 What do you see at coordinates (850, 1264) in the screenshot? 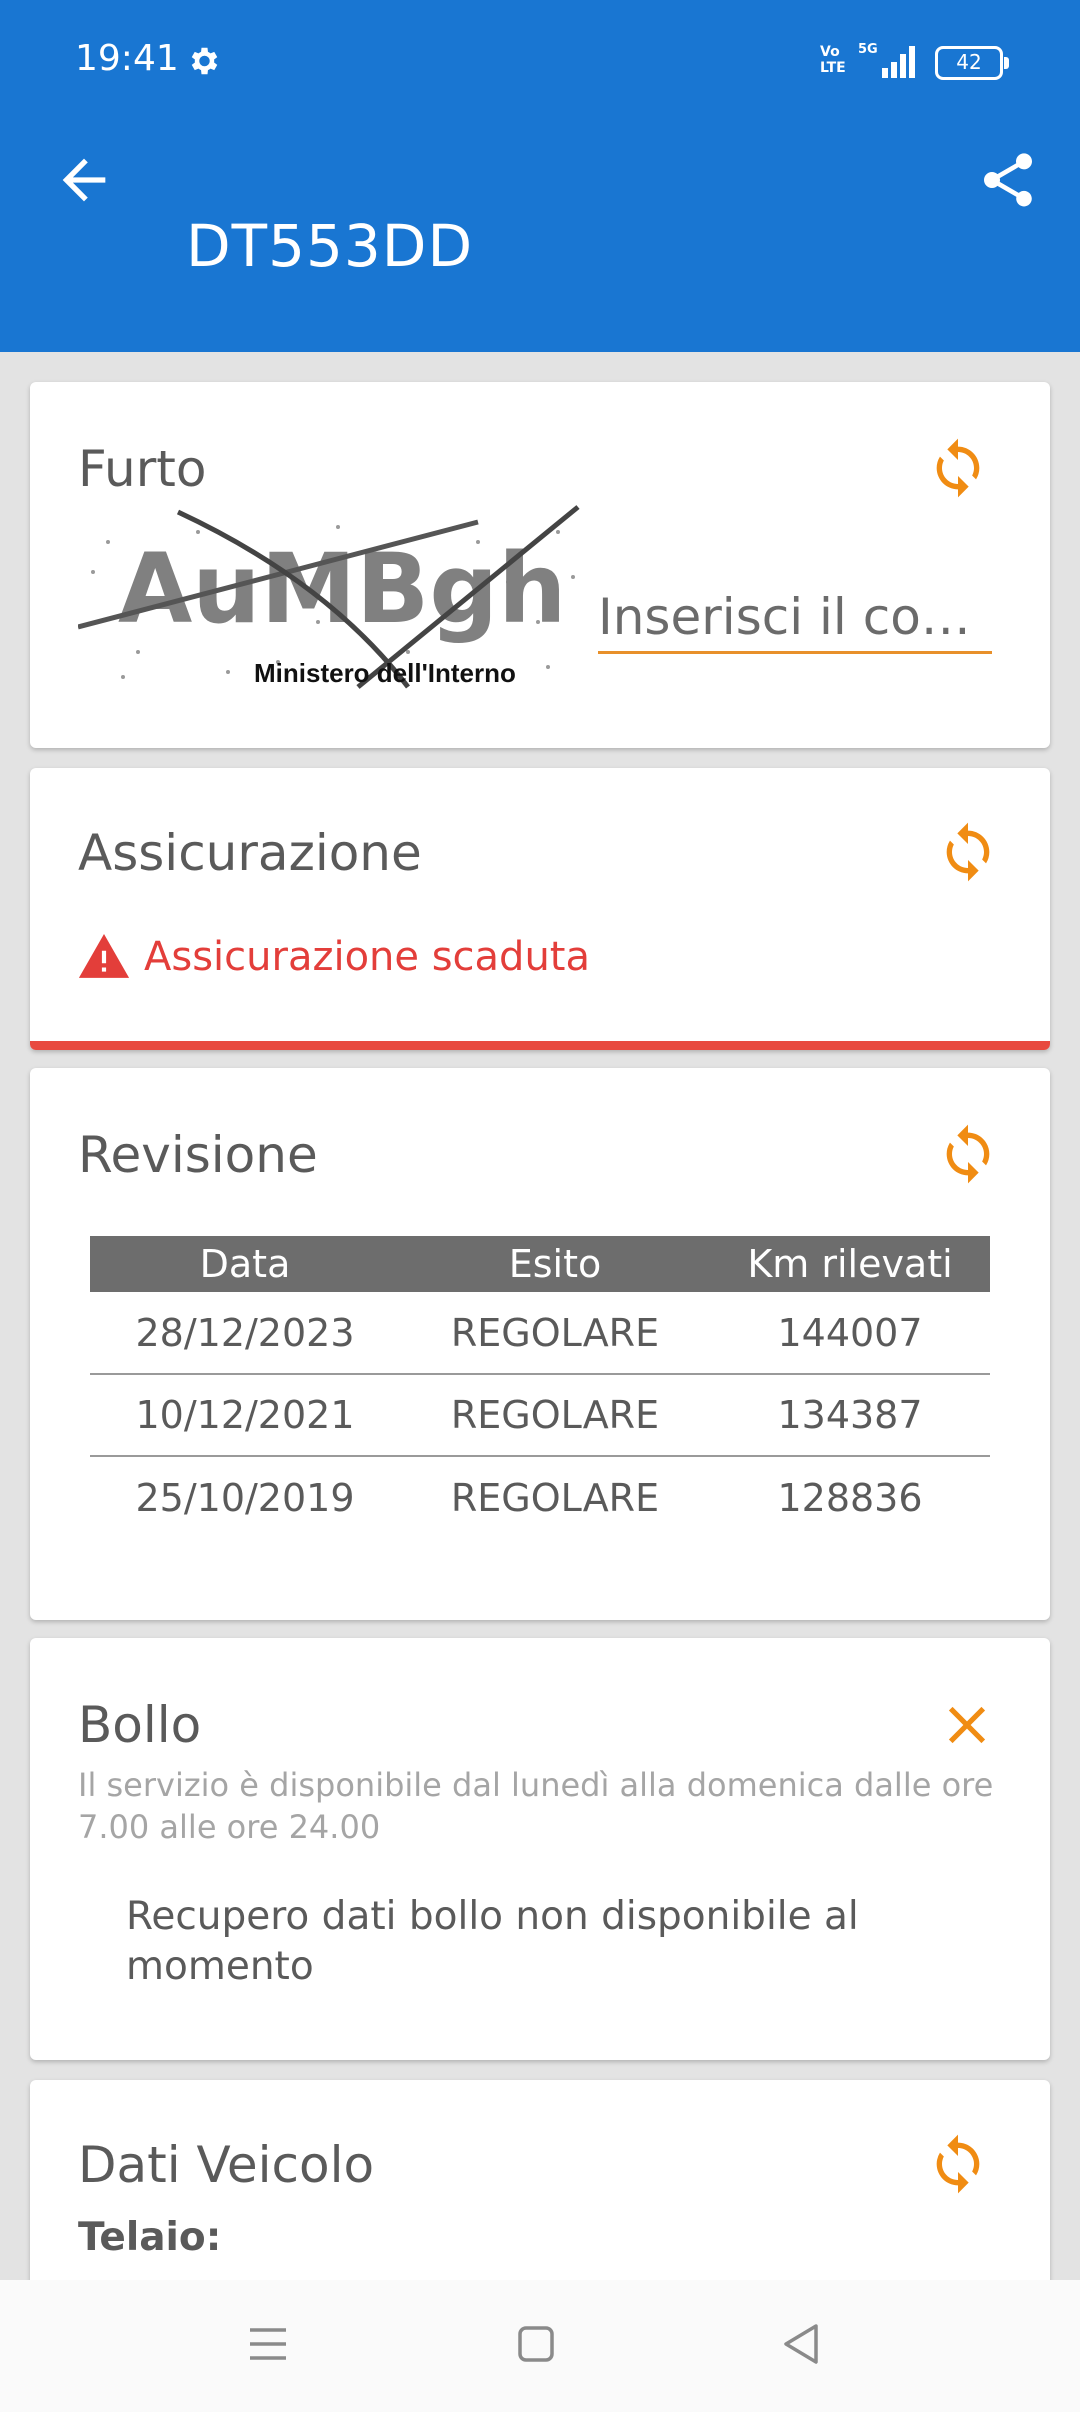
I see `column-header-km: Km rilevati` at bounding box center [850, 1264].